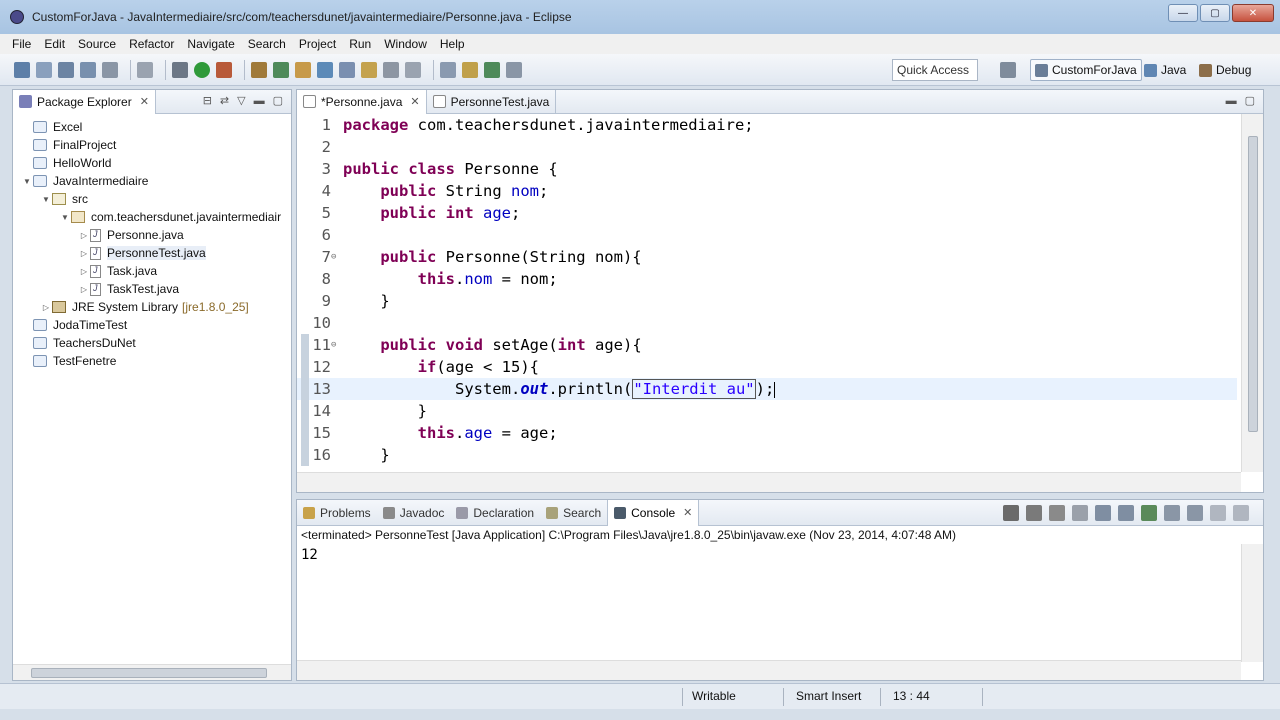 The height and width of the screenshot is (720, 1280). Describe the element at coordinates (151, 44) in the screenshot. I see `menu-refactor: Refactor` at that location.